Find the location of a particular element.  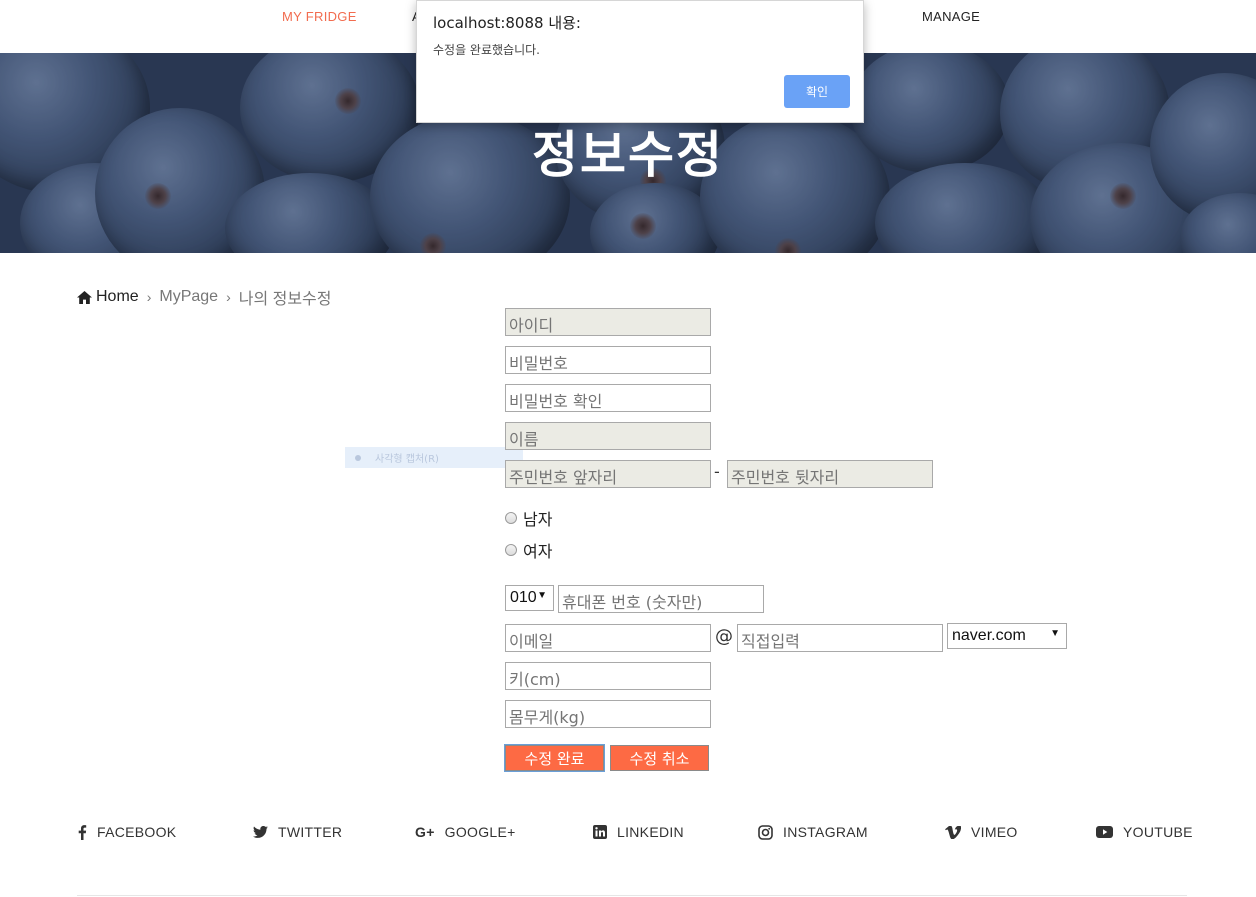

name-field: 이름 is located at coordinates (608, 436).